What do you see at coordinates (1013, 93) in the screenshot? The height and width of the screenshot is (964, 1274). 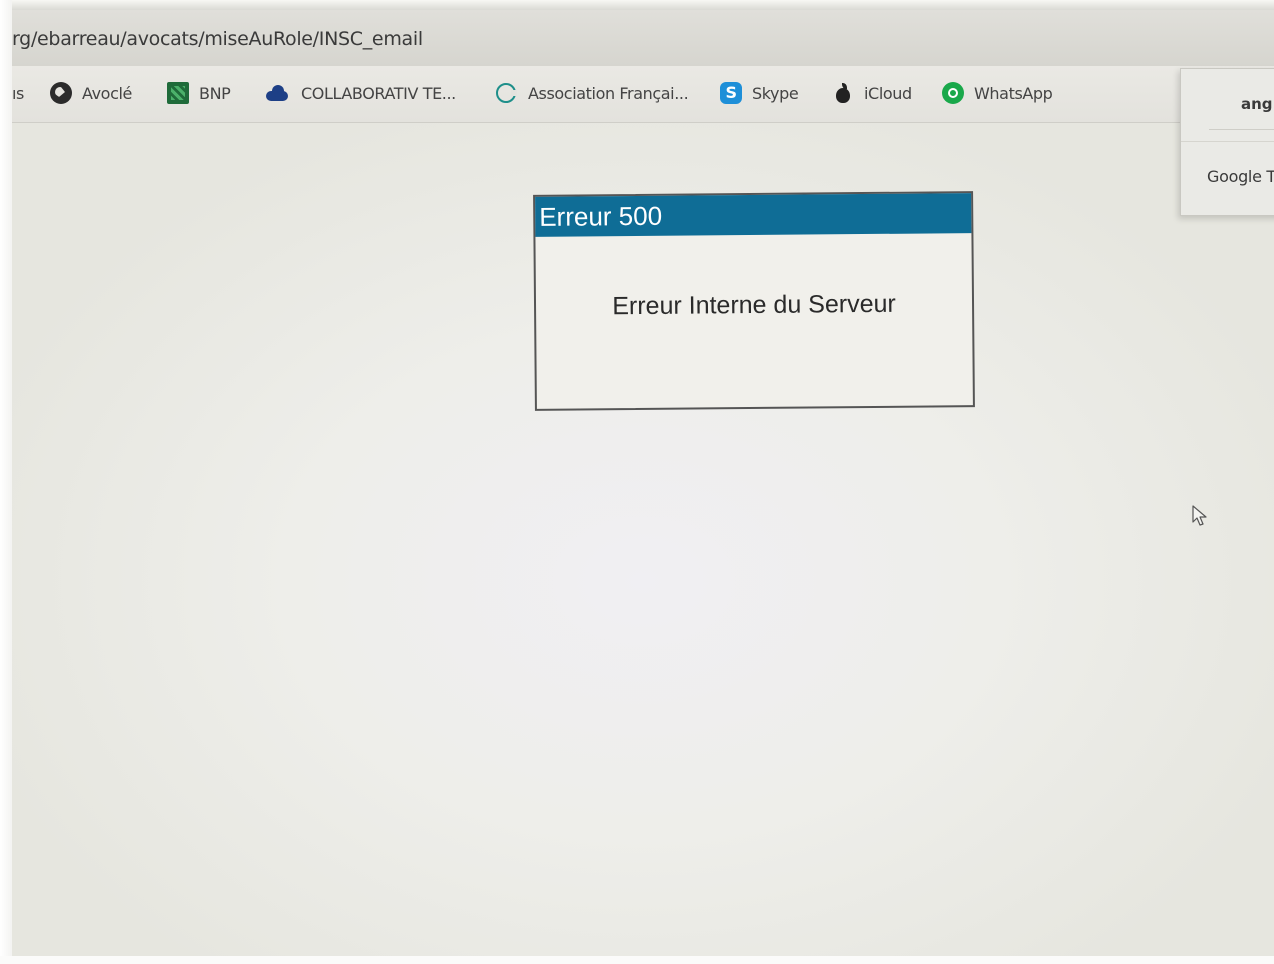 I see `bookmark-label: WhatsApp` at bounding box center [1013, 93].